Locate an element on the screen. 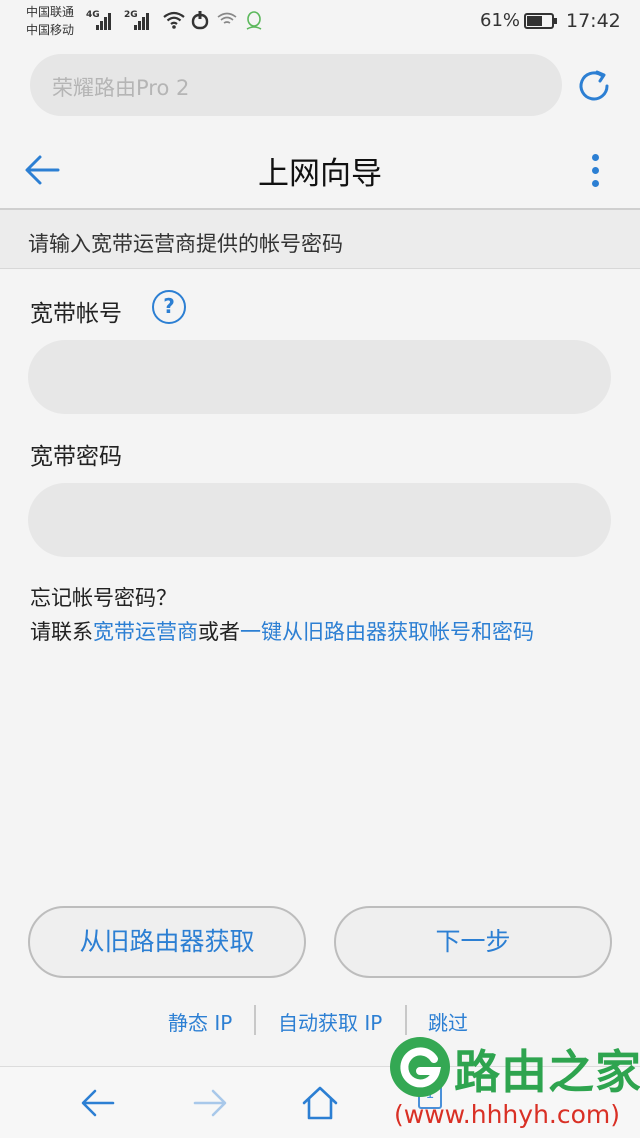  carrier-1: 中国联通 is located at coordinates (50, 12).